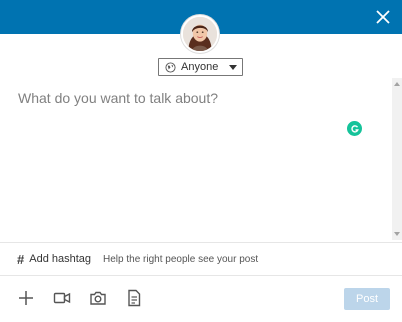 The height and width of the screenshot is (322, 402). Describe the element at coordinates (367, 299) in the screenshot. I see `post-button: Post` at that location.